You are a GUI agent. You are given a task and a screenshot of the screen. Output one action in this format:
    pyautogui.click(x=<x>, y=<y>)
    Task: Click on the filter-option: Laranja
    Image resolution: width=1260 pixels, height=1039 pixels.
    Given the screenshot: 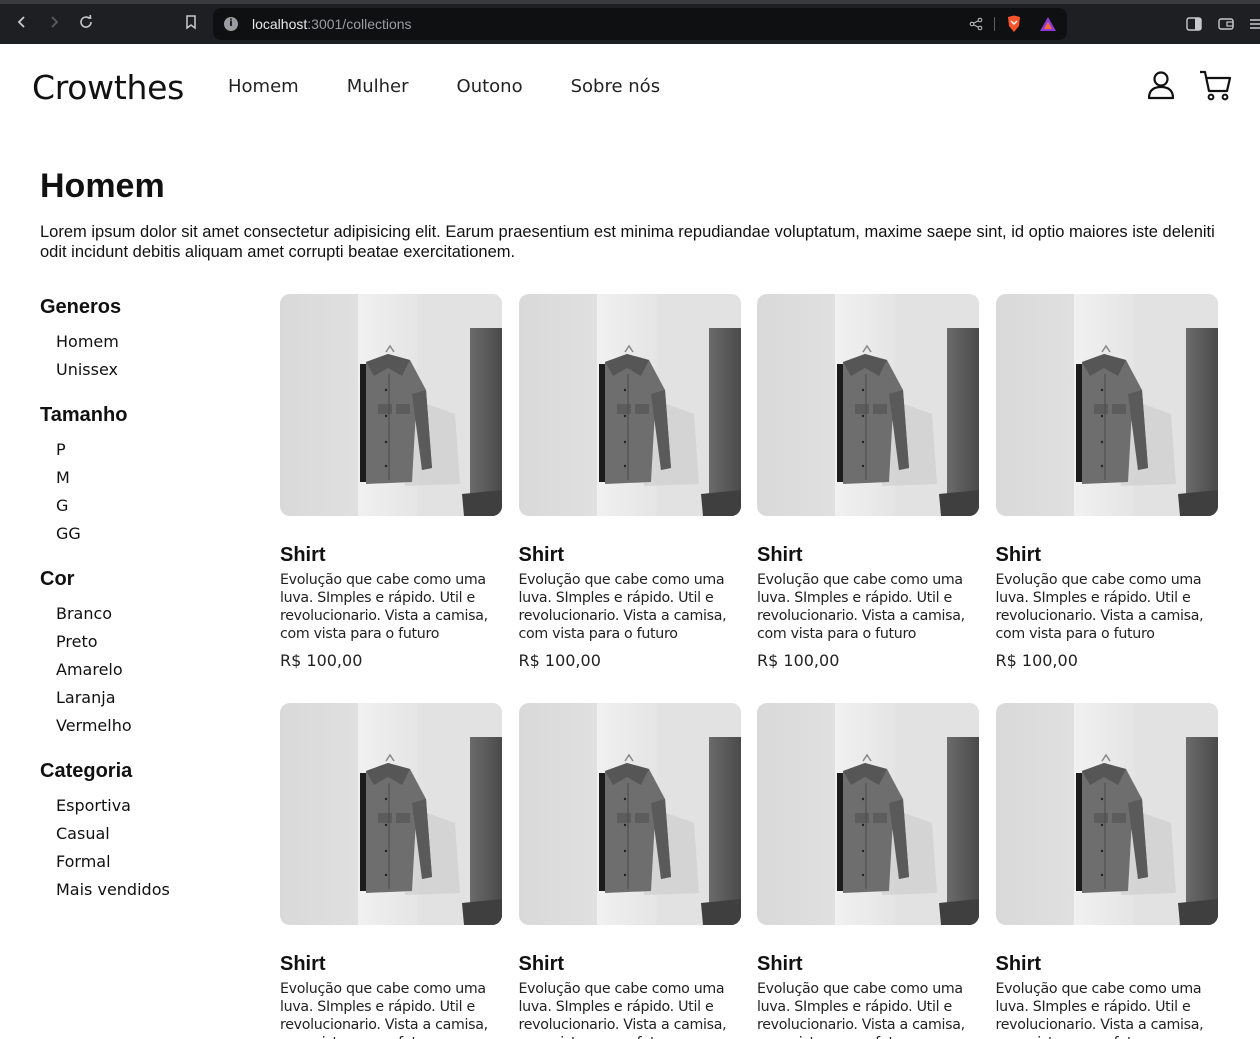 What is the action you would take?
    pyautogui.click(x=148, y=702)
    